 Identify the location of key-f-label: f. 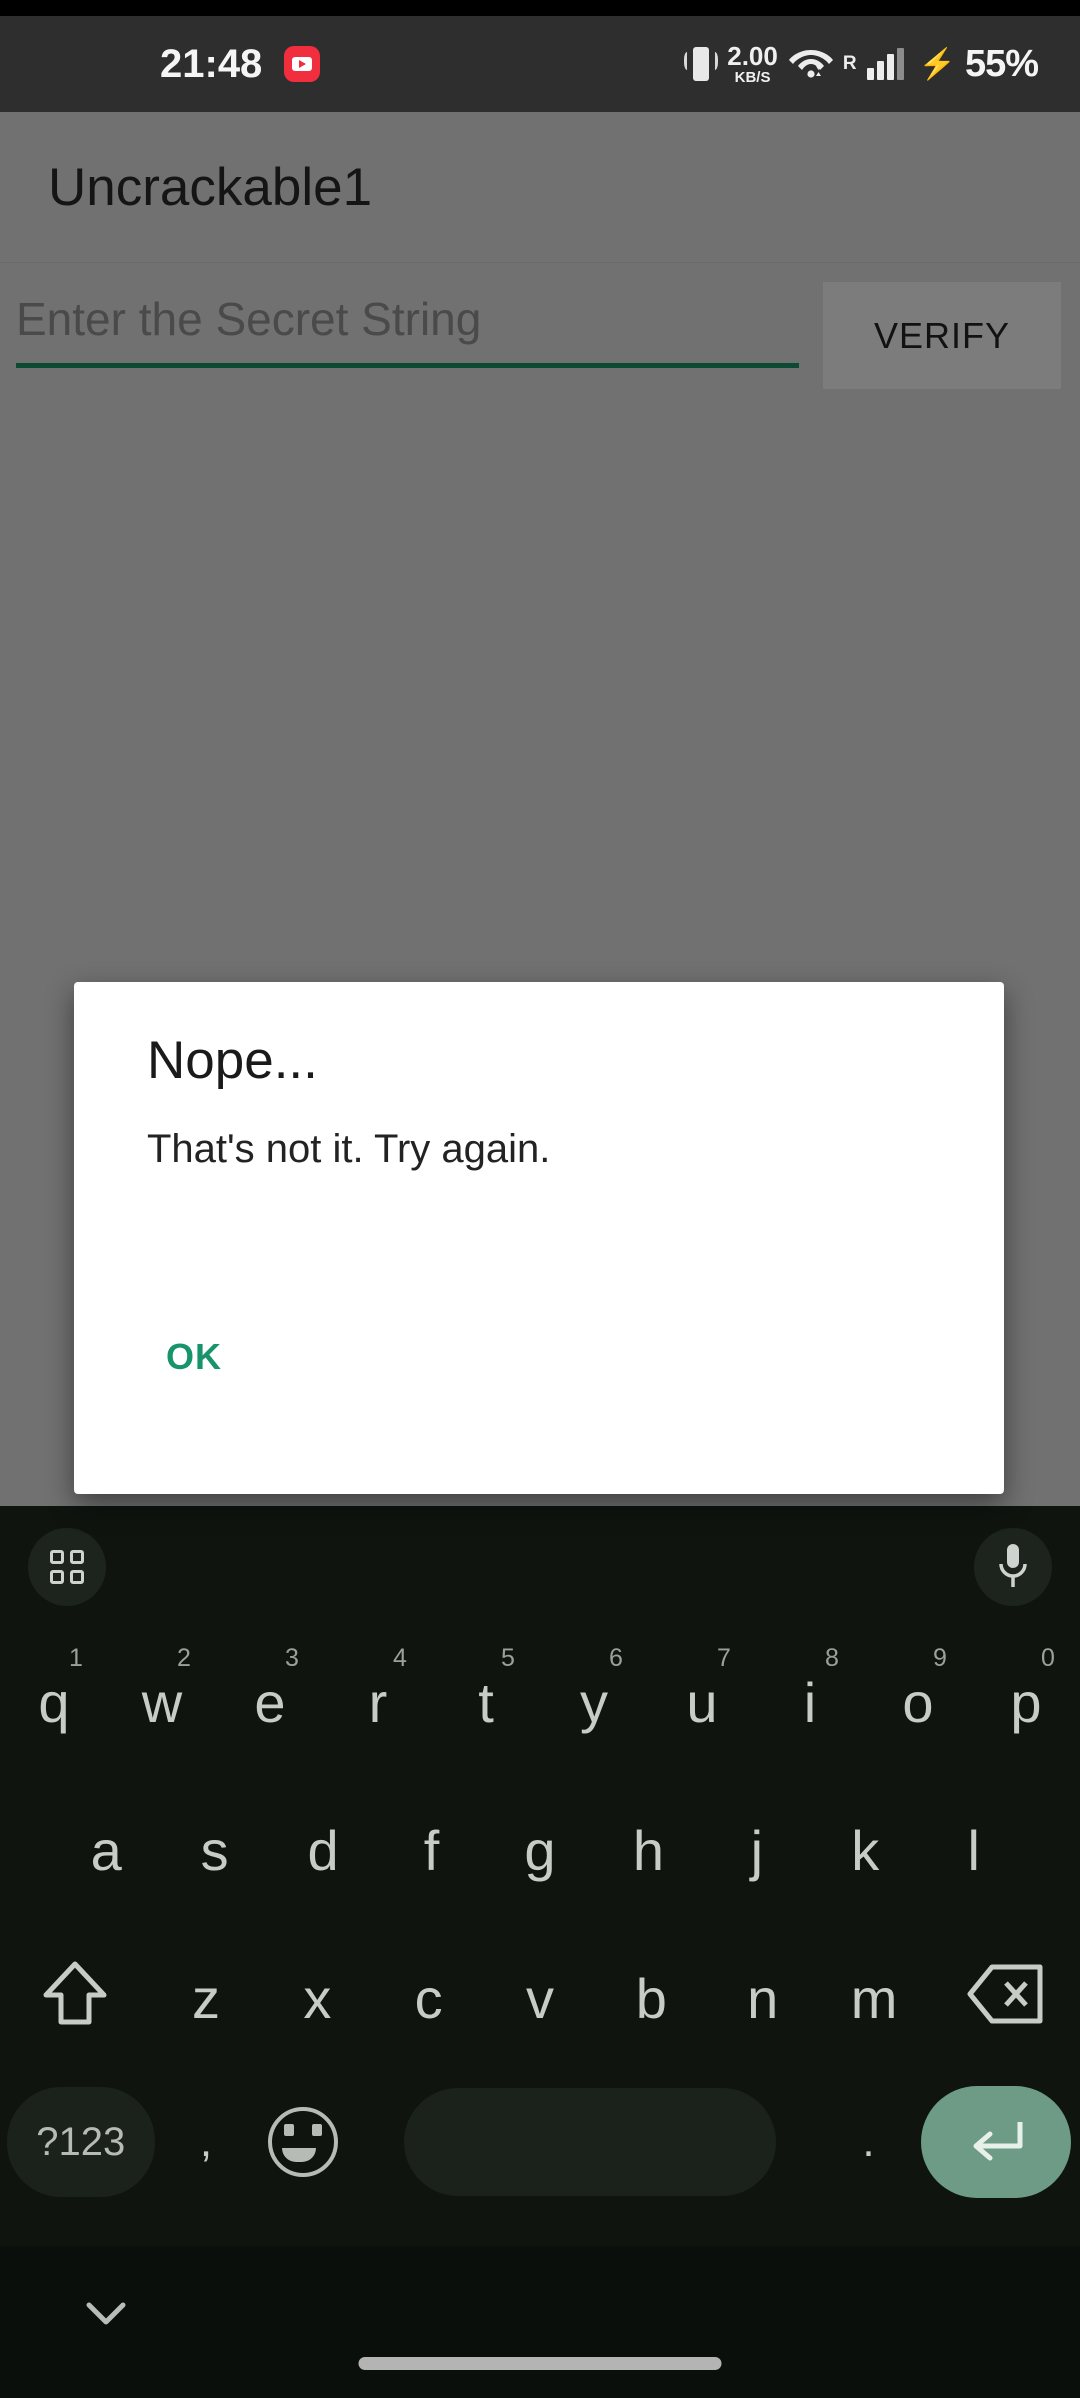
(431, 1850).